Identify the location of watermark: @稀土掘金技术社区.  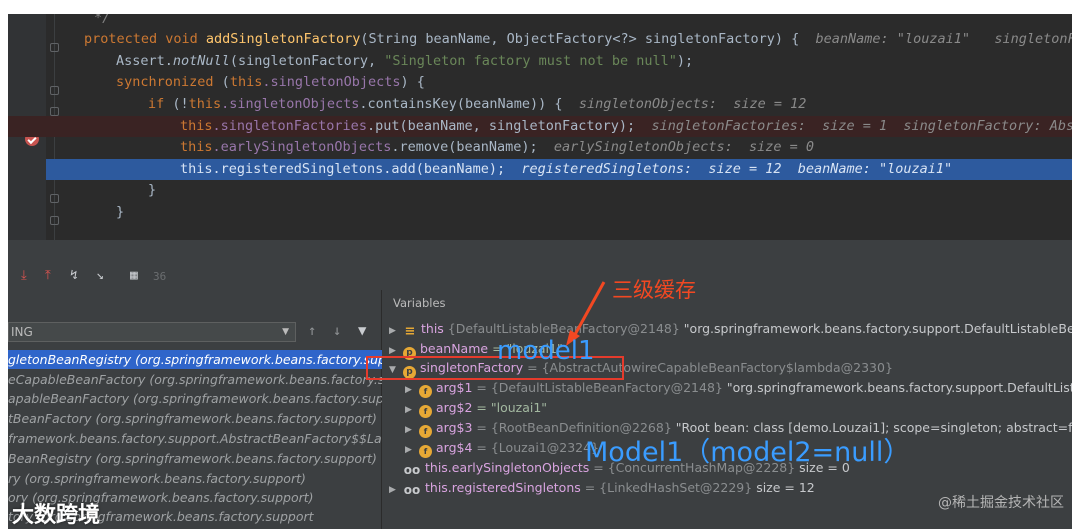
(1001, 503).